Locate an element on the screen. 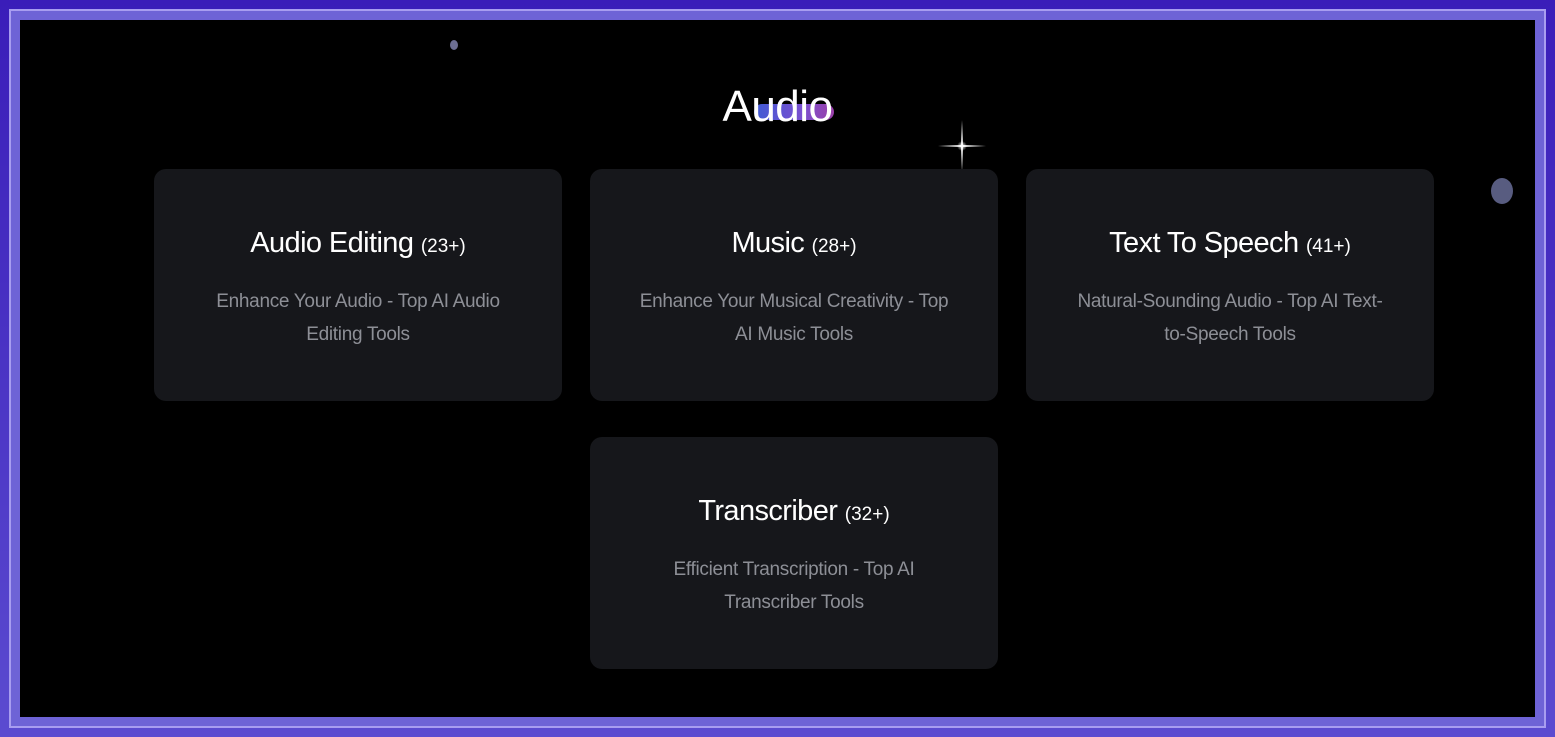  card-count: (41+) is located at coordinates (1328, 246).